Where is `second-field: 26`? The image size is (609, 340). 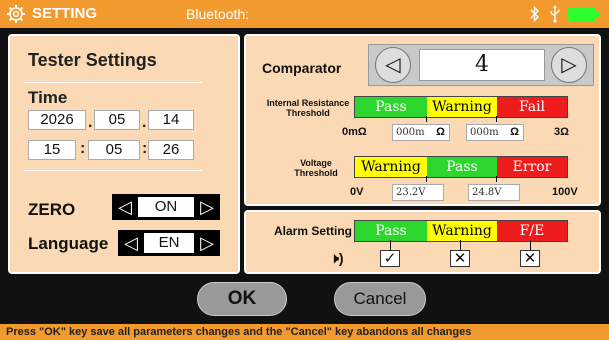
second-field: 26 is located at coordinates (171, 150).